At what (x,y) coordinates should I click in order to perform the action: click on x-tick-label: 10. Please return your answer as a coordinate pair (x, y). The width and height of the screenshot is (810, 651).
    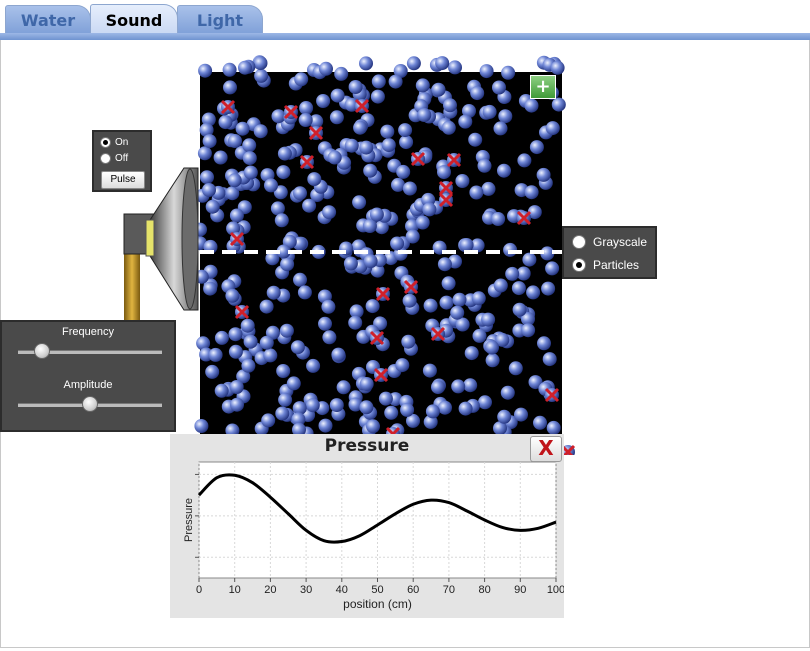
    Looking at the image, I should click on (235, 590).